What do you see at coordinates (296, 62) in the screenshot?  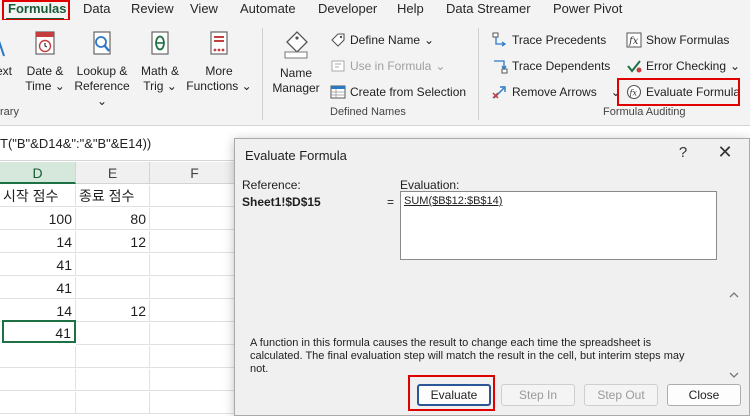 I see `name-manager-button: Name Manager` at bounding box center [296, 62].